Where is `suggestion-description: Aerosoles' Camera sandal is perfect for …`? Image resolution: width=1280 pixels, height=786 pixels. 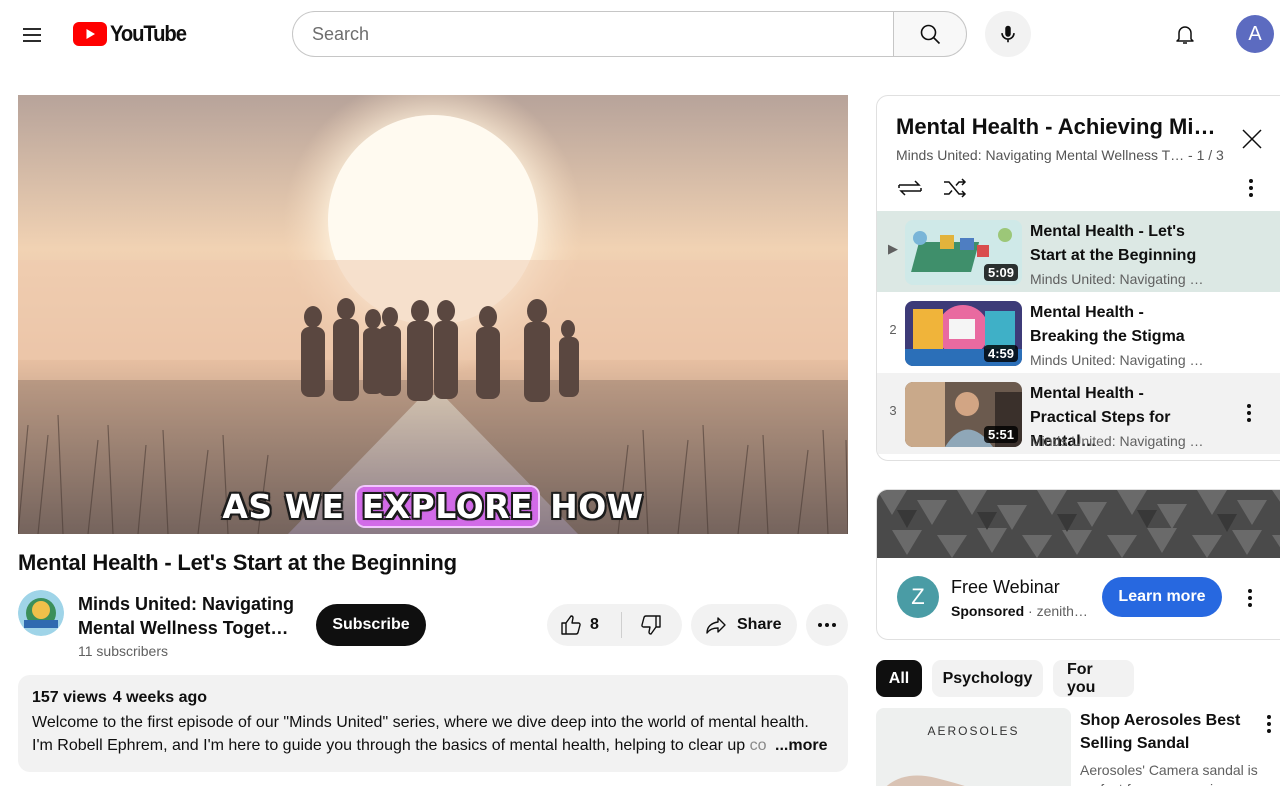 suggestion-description: Aerosoles' Camera sandal is perfect for … is located at coordinates (1169, 774).